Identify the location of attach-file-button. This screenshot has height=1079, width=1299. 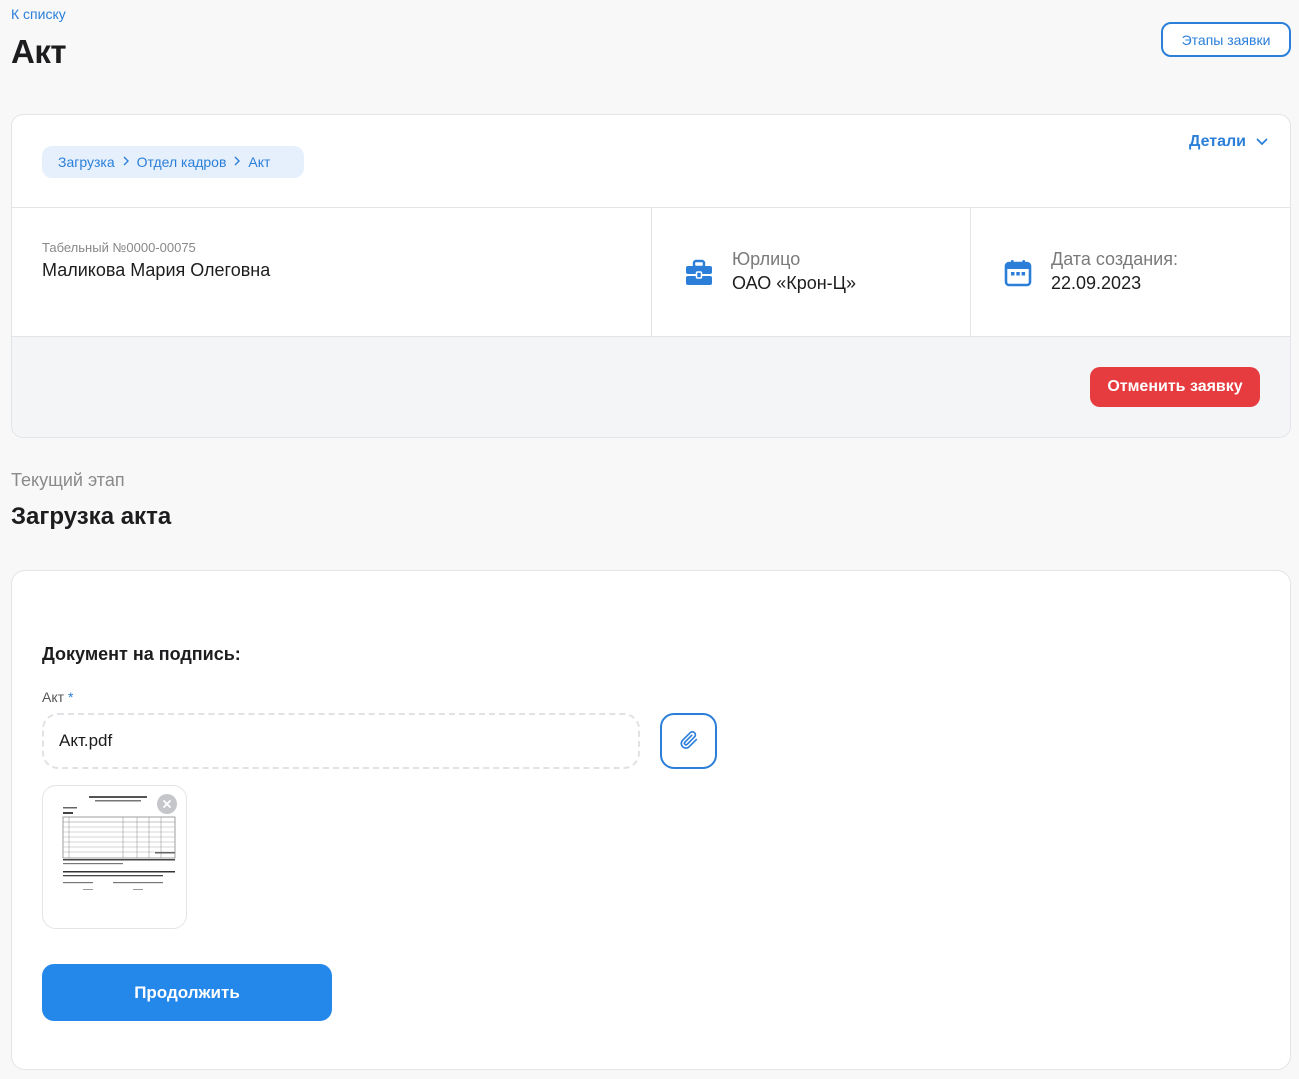
(688, 741).